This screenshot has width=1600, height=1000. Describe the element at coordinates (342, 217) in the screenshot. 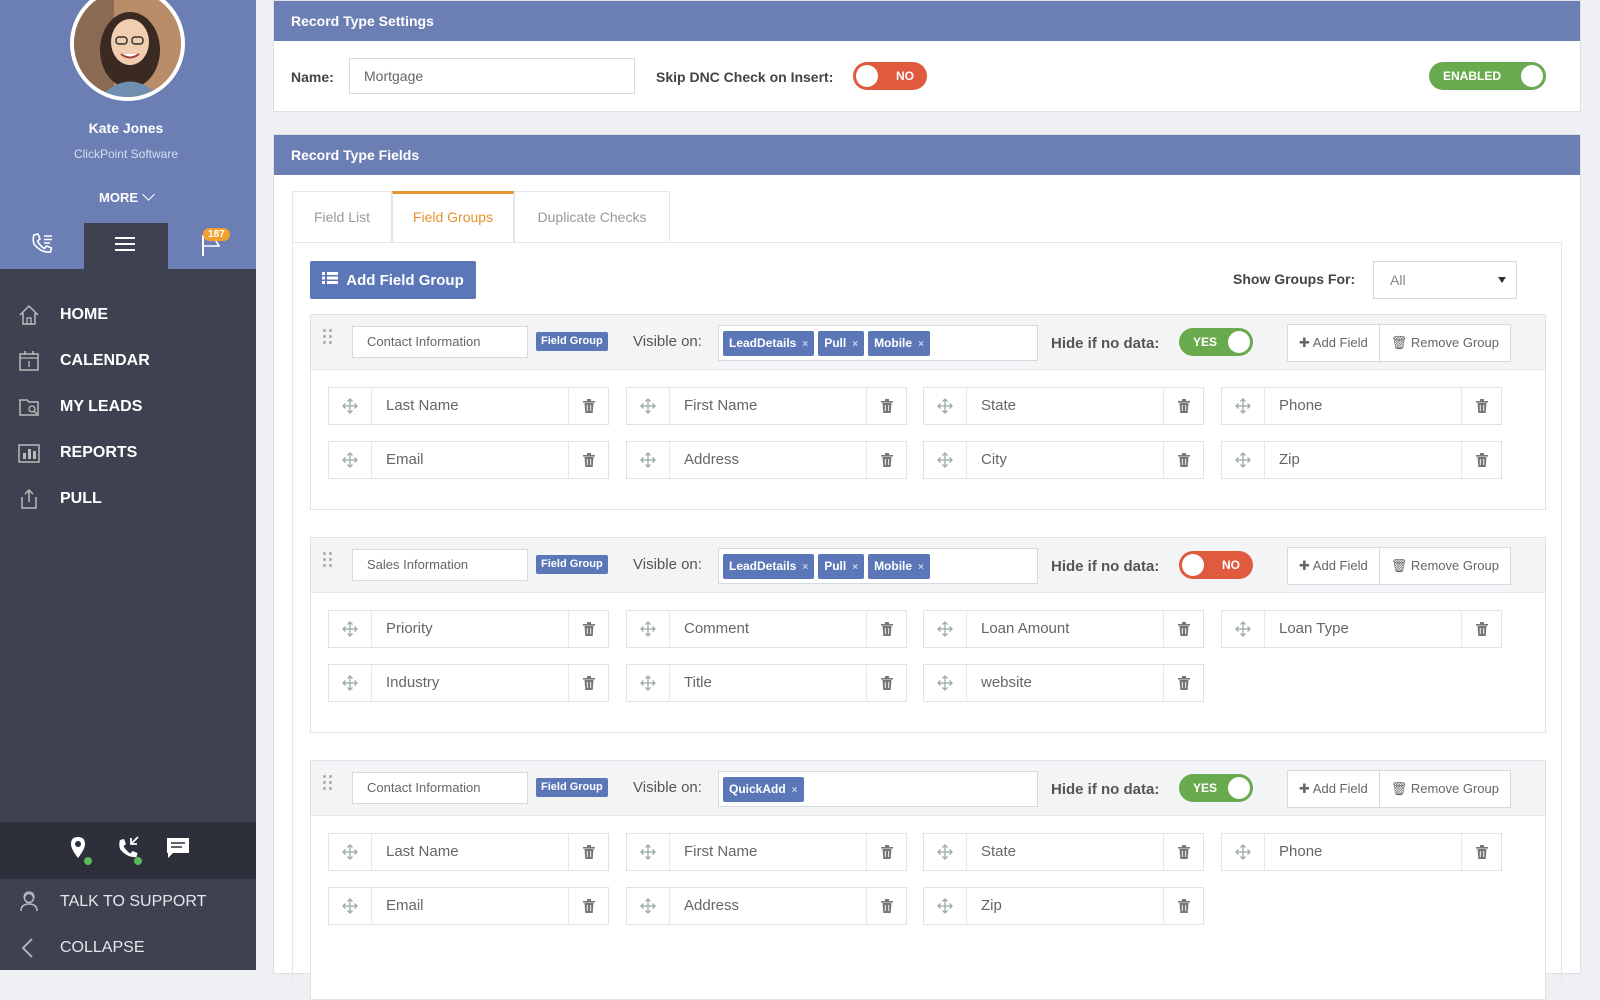

I see `tab-field-list: Field List` at that location.